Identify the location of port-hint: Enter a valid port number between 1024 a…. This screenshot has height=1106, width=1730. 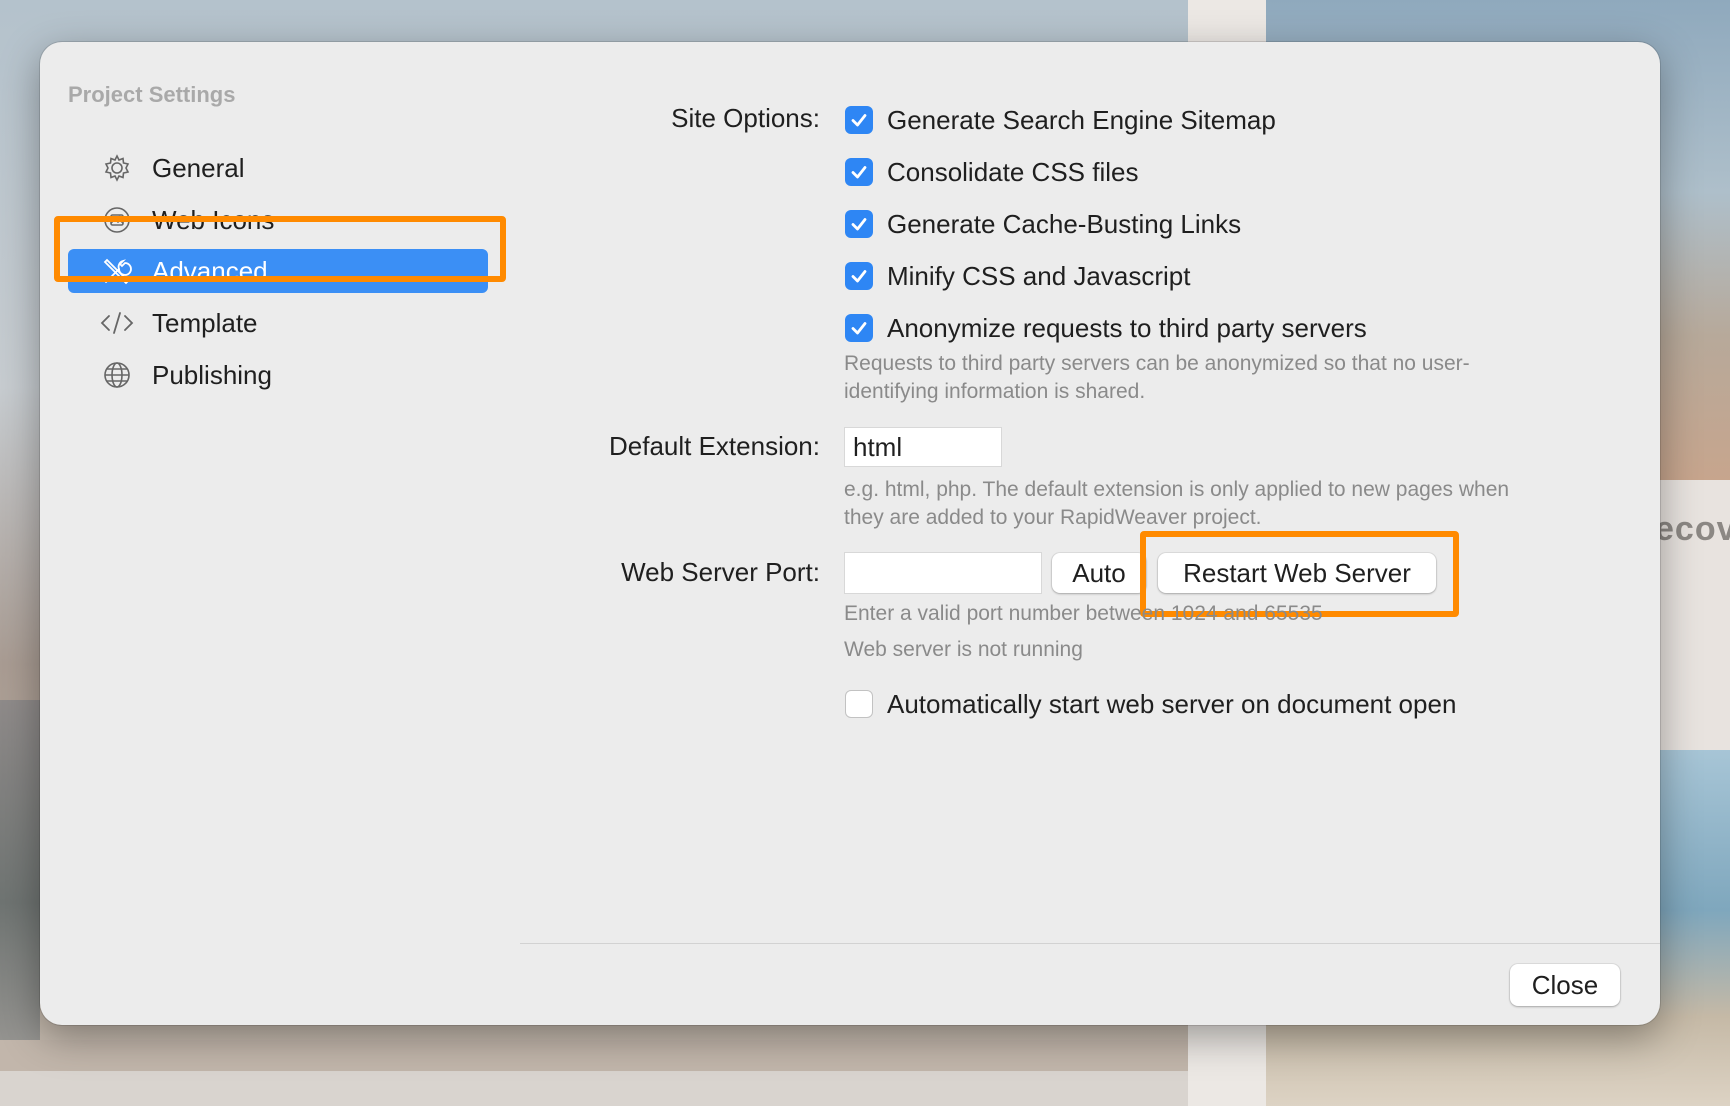
(1083, 613).